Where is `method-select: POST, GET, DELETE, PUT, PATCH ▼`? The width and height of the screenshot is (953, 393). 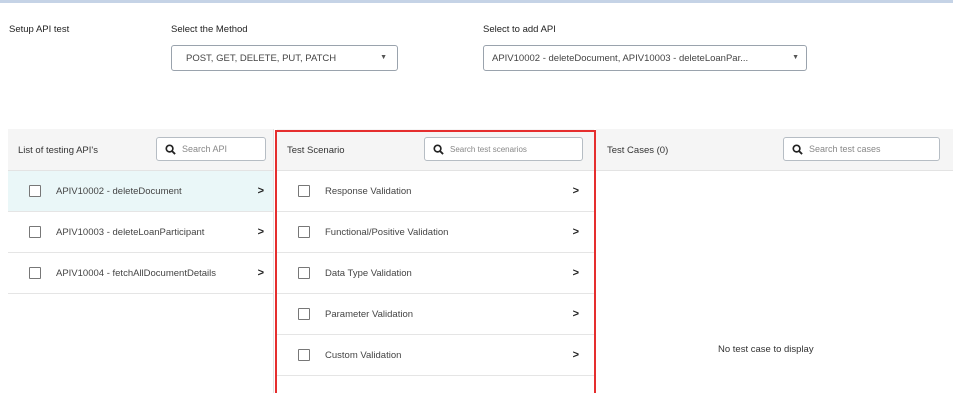 method-select: POST, GET, DELETE, PUT, PATCH ▼ is located at coordinates (284, 58).